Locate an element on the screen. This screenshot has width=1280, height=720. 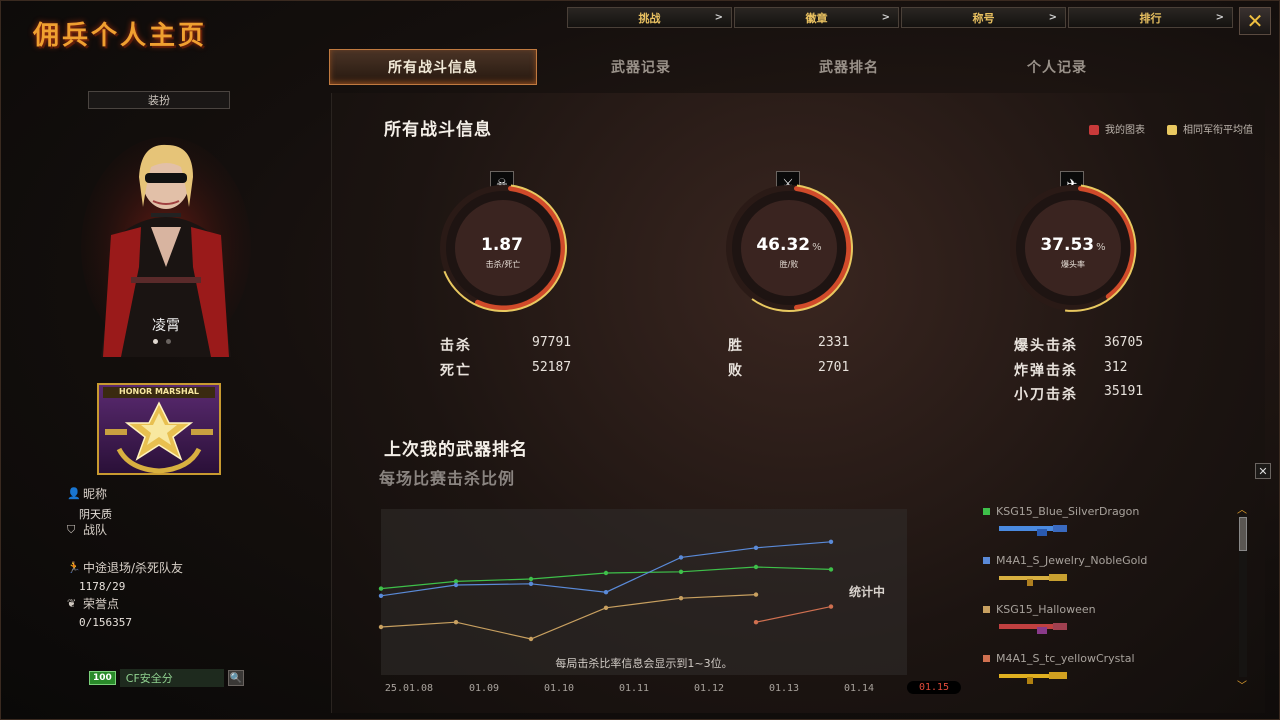
x-tick-label: 25.01.08 is located at coordinates (409, 688).